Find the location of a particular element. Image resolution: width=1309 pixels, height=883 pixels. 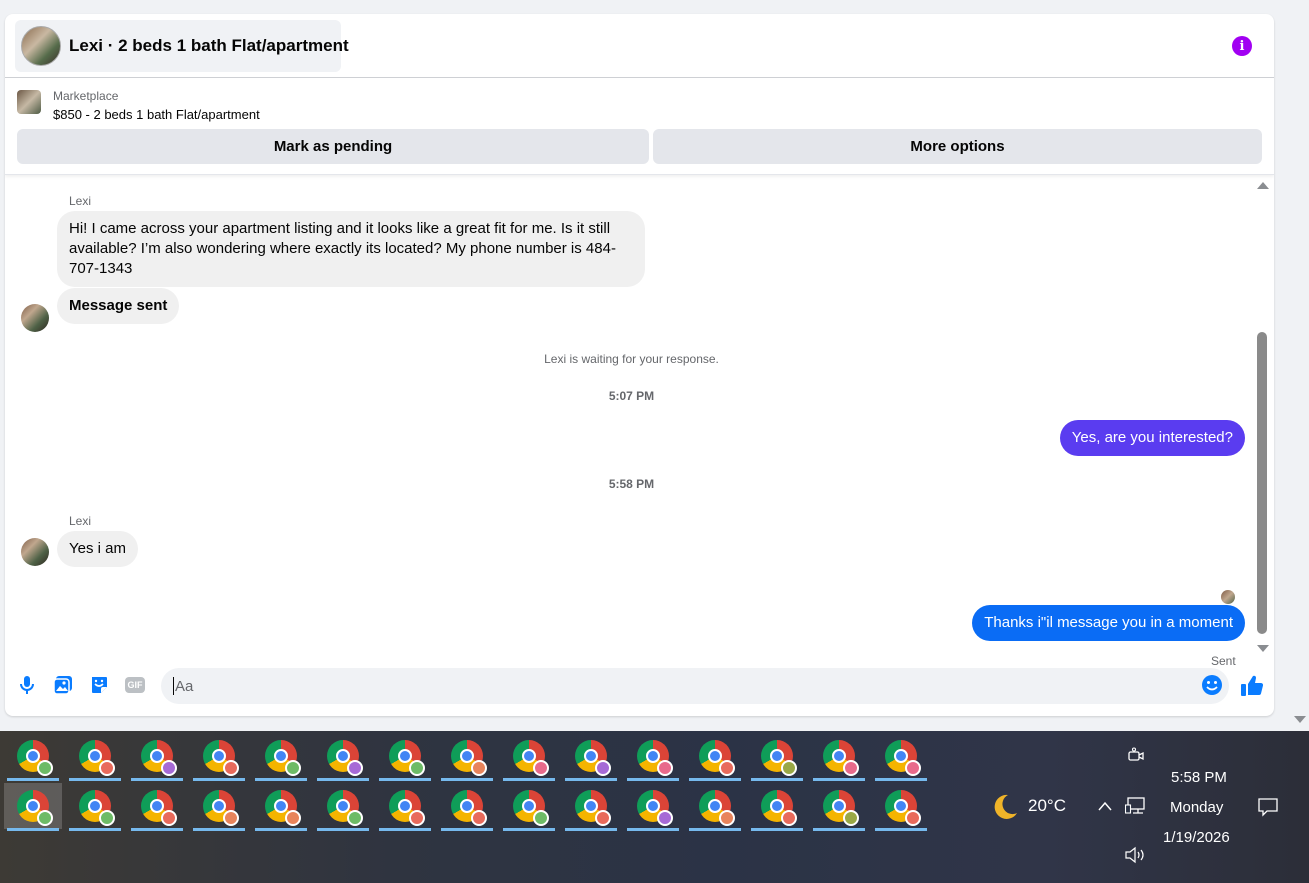

incoming-message-auto: Message sent is located at coordinates (118, 306).